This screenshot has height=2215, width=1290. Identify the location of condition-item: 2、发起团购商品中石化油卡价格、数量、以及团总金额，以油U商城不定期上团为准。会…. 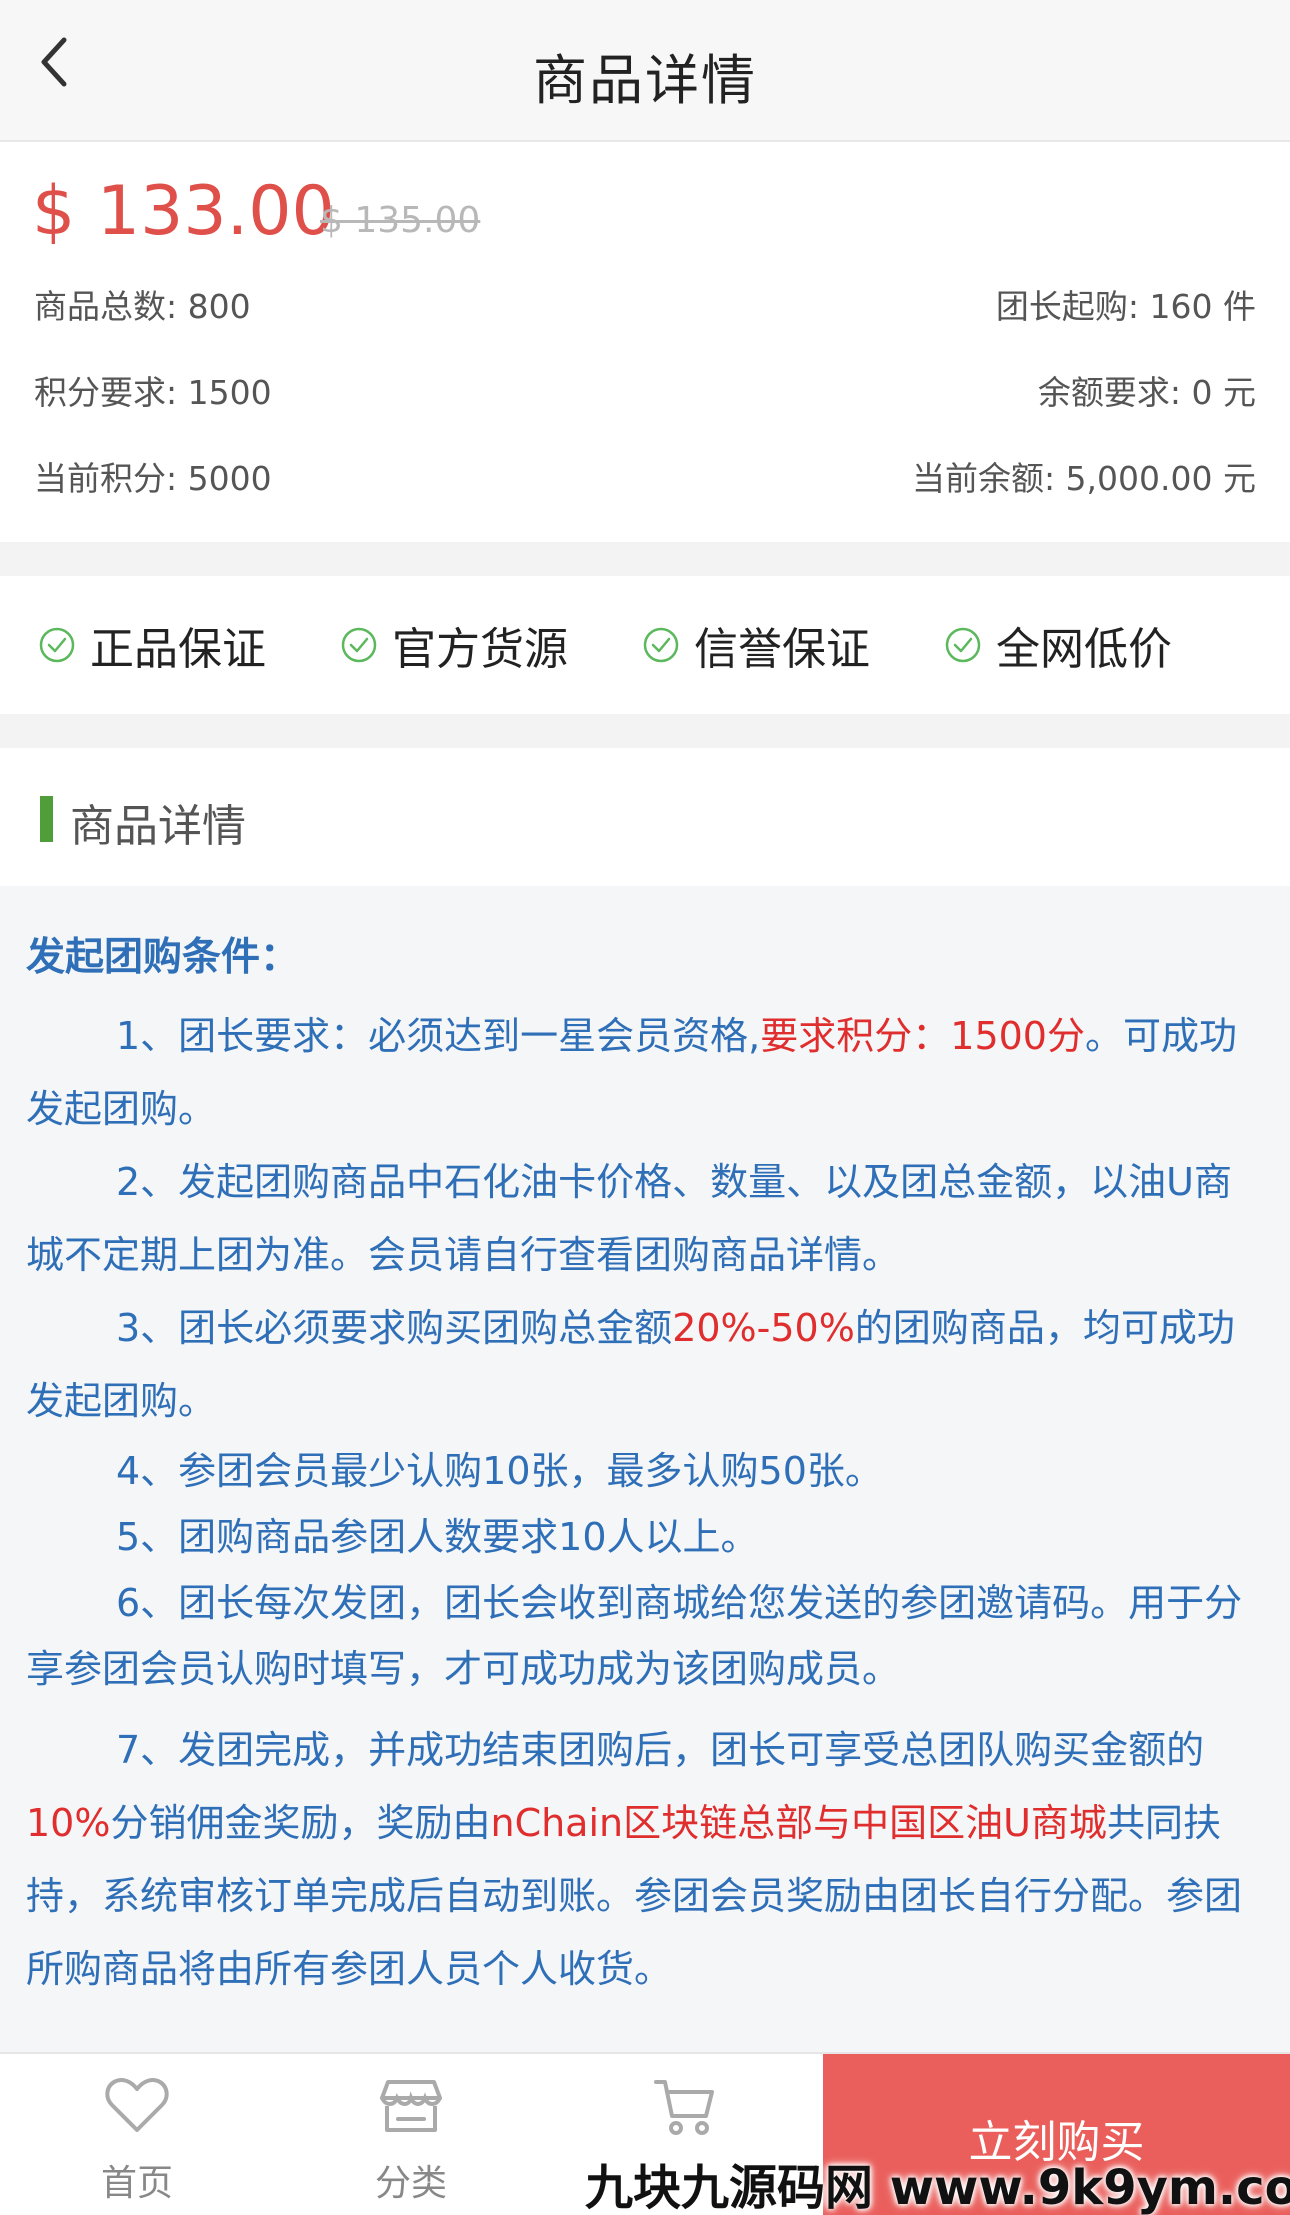
(629, 1218).